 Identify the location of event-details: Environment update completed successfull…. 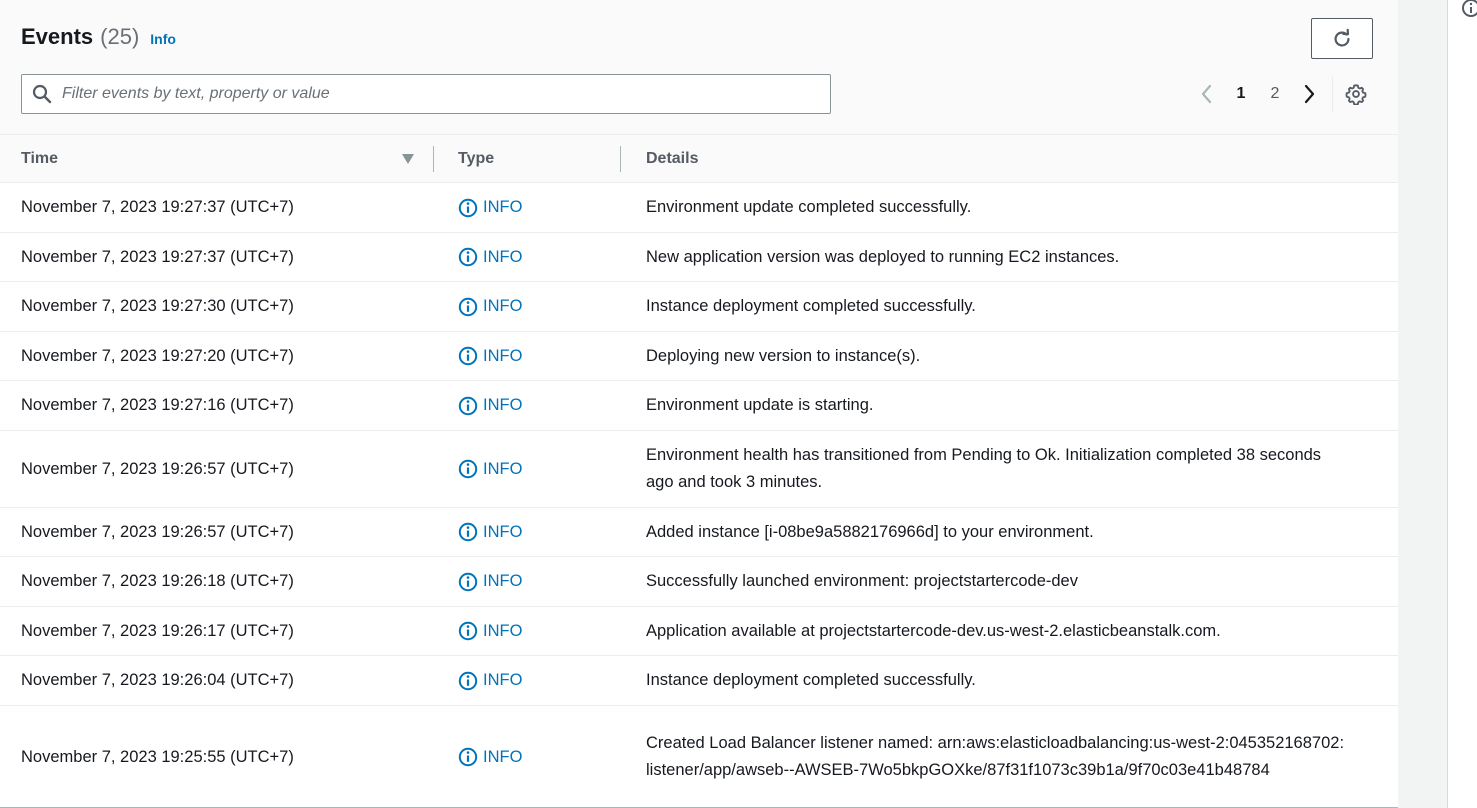
(809, 207).